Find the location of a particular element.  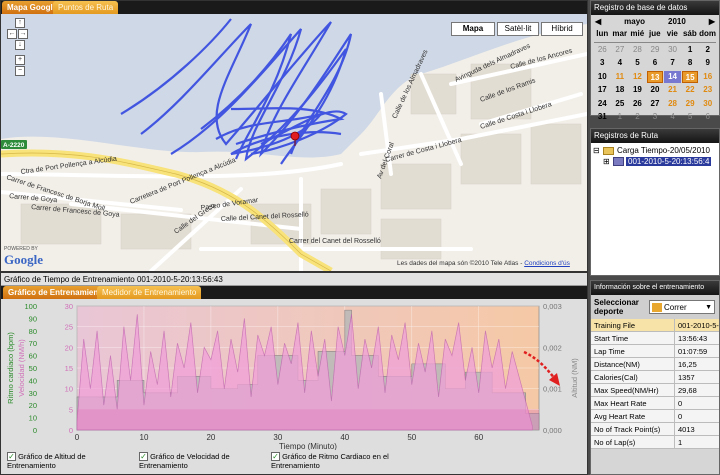

calendar-day: 24 is located at coordinates (602, 104).